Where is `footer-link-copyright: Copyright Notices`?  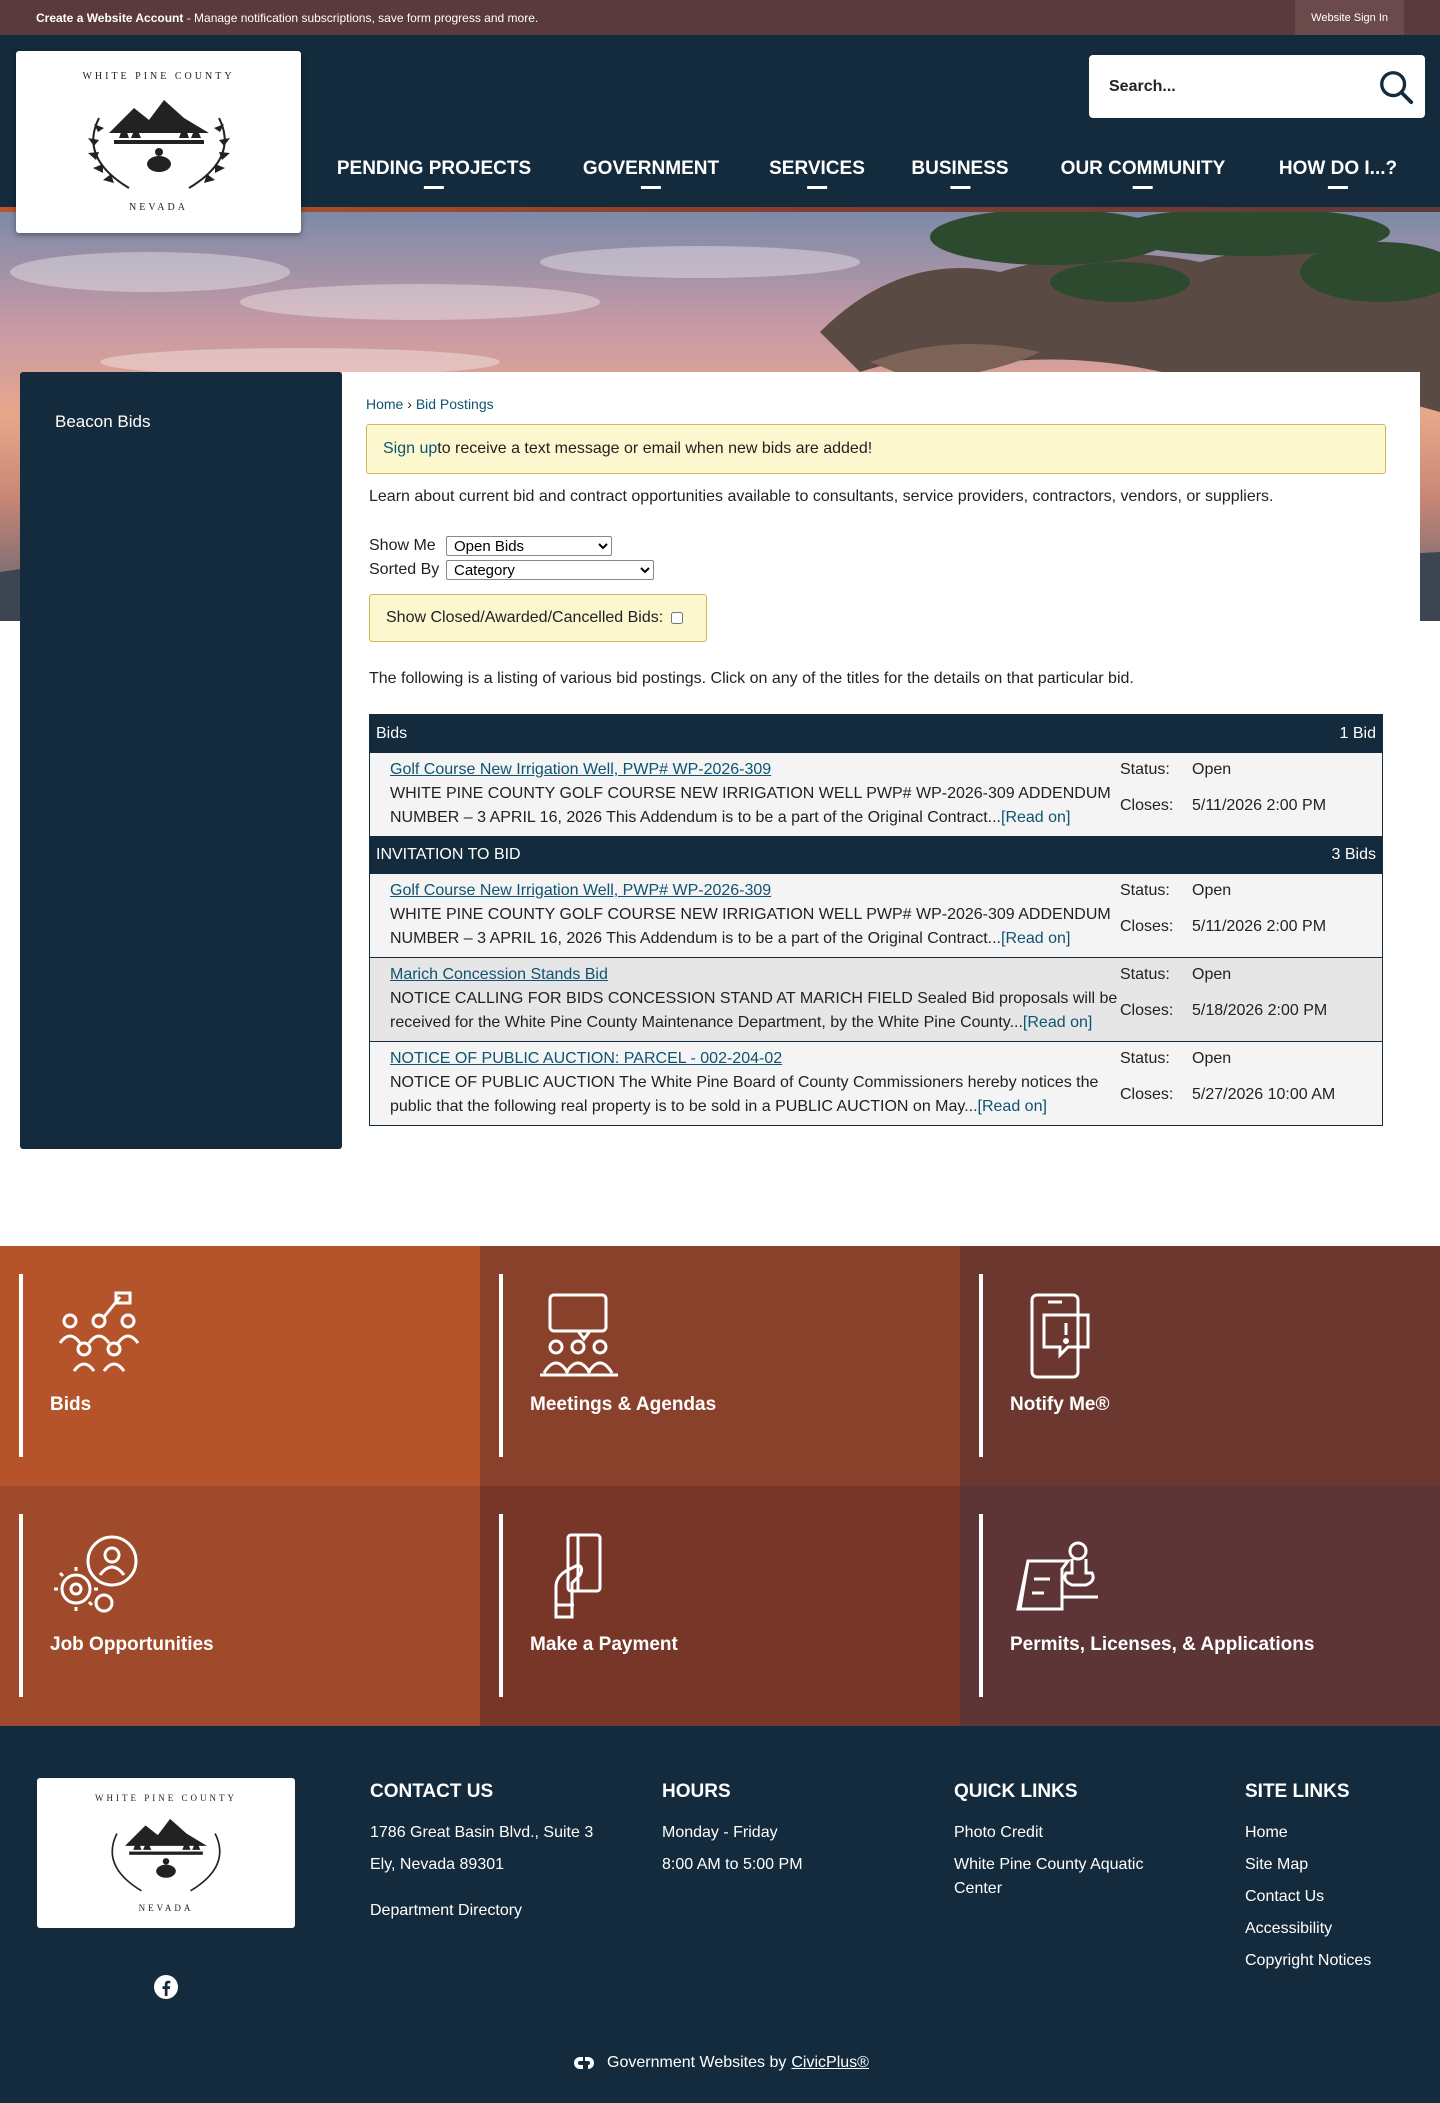 footer-link-copyright: Copyright Notices is located at coordinates (1308, 1961).